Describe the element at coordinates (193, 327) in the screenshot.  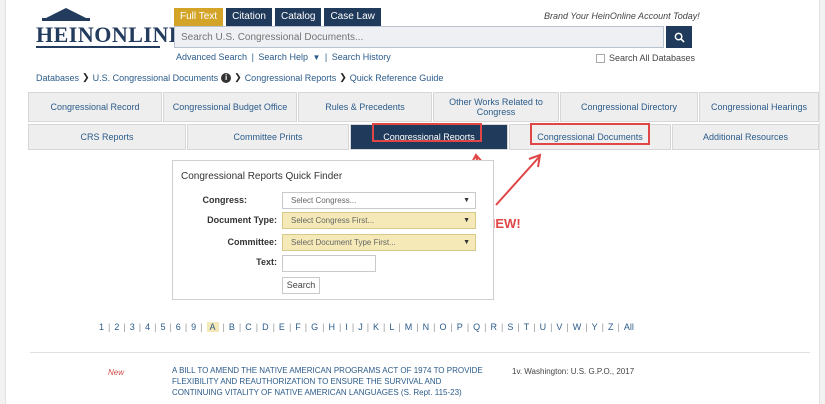
I see `alpha-9: 9` at that location.